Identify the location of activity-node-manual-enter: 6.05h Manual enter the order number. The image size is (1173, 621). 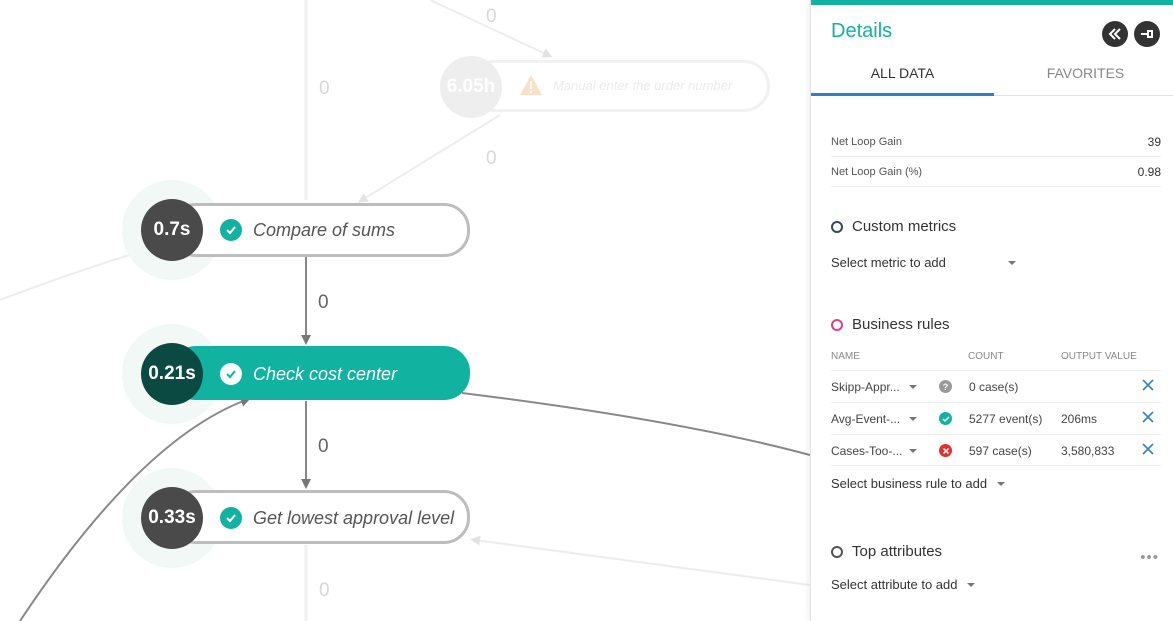
(606, 87).